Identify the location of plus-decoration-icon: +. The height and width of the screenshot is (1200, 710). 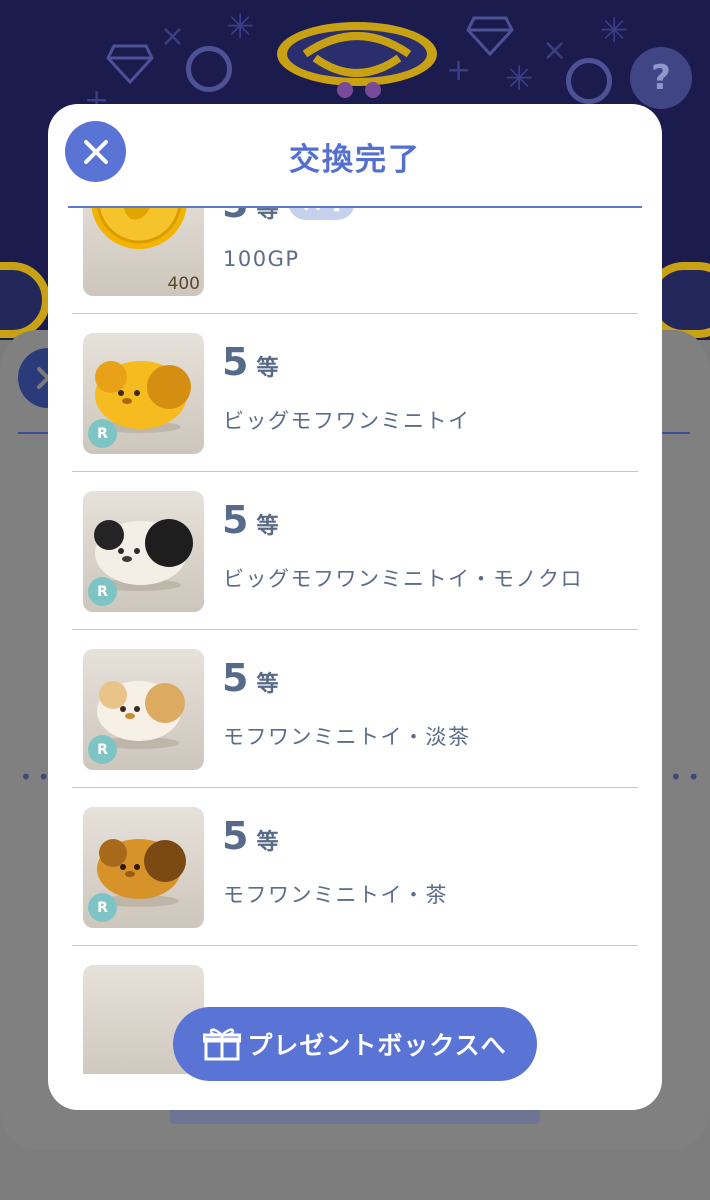
(459, 70).